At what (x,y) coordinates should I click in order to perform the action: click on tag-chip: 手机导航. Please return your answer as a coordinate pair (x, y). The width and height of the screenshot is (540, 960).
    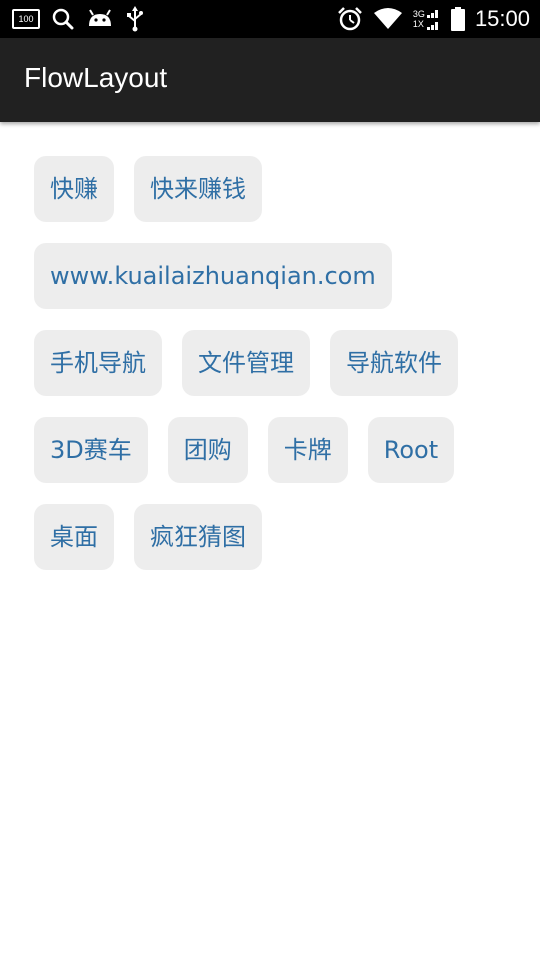
    Looking at the image, I should click on (98, 363).